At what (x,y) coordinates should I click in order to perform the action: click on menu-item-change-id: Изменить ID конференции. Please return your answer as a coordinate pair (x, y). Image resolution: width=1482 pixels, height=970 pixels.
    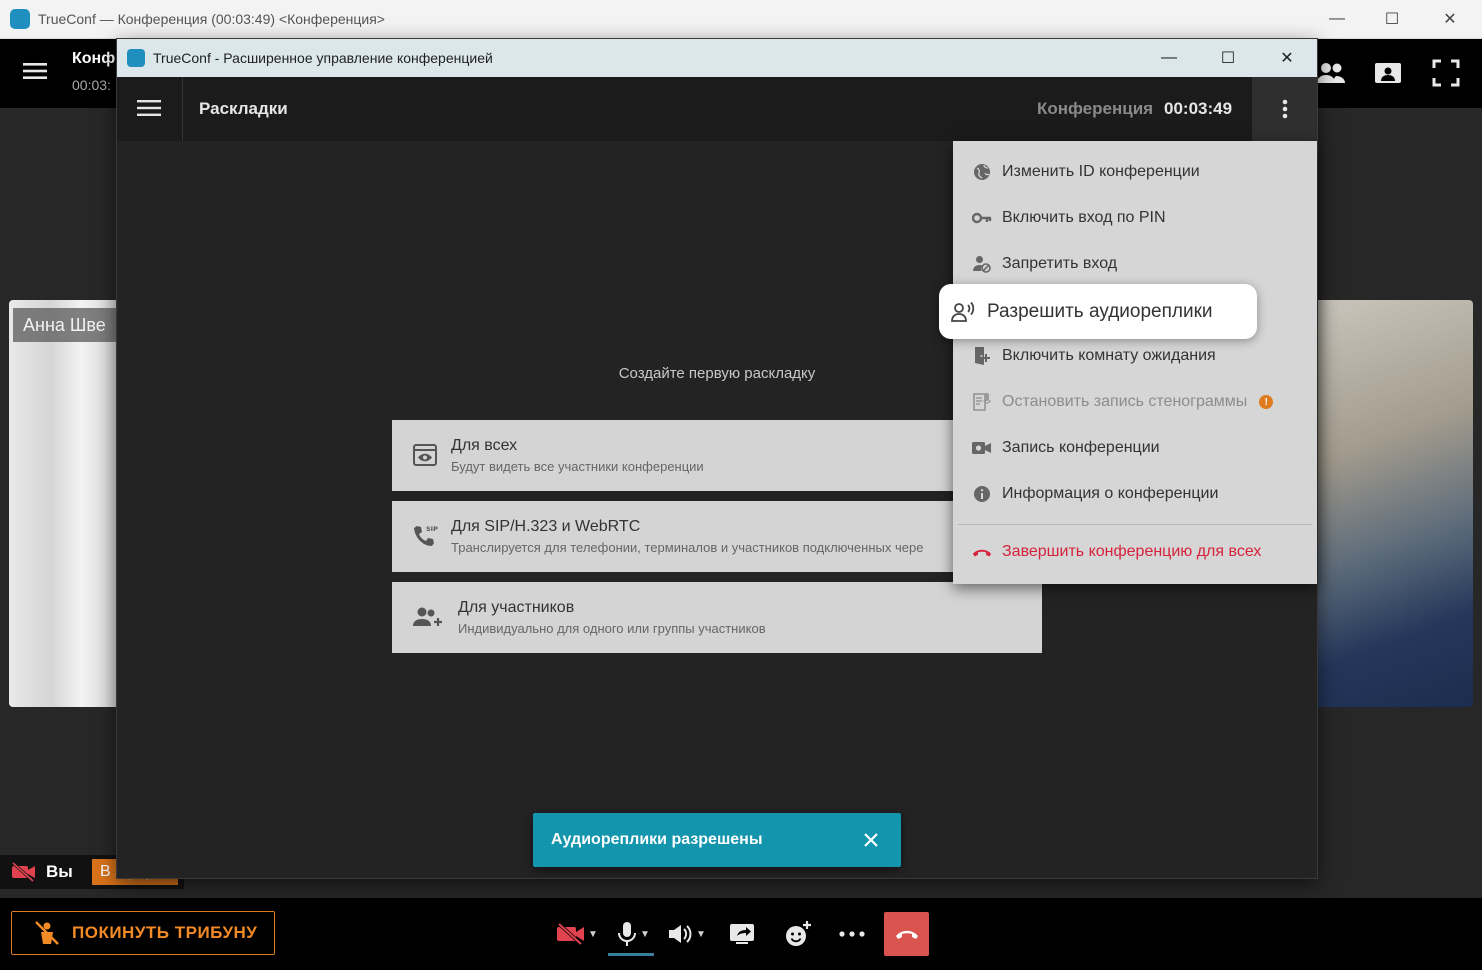
    Looking at the image, I should click on (1135, 172).